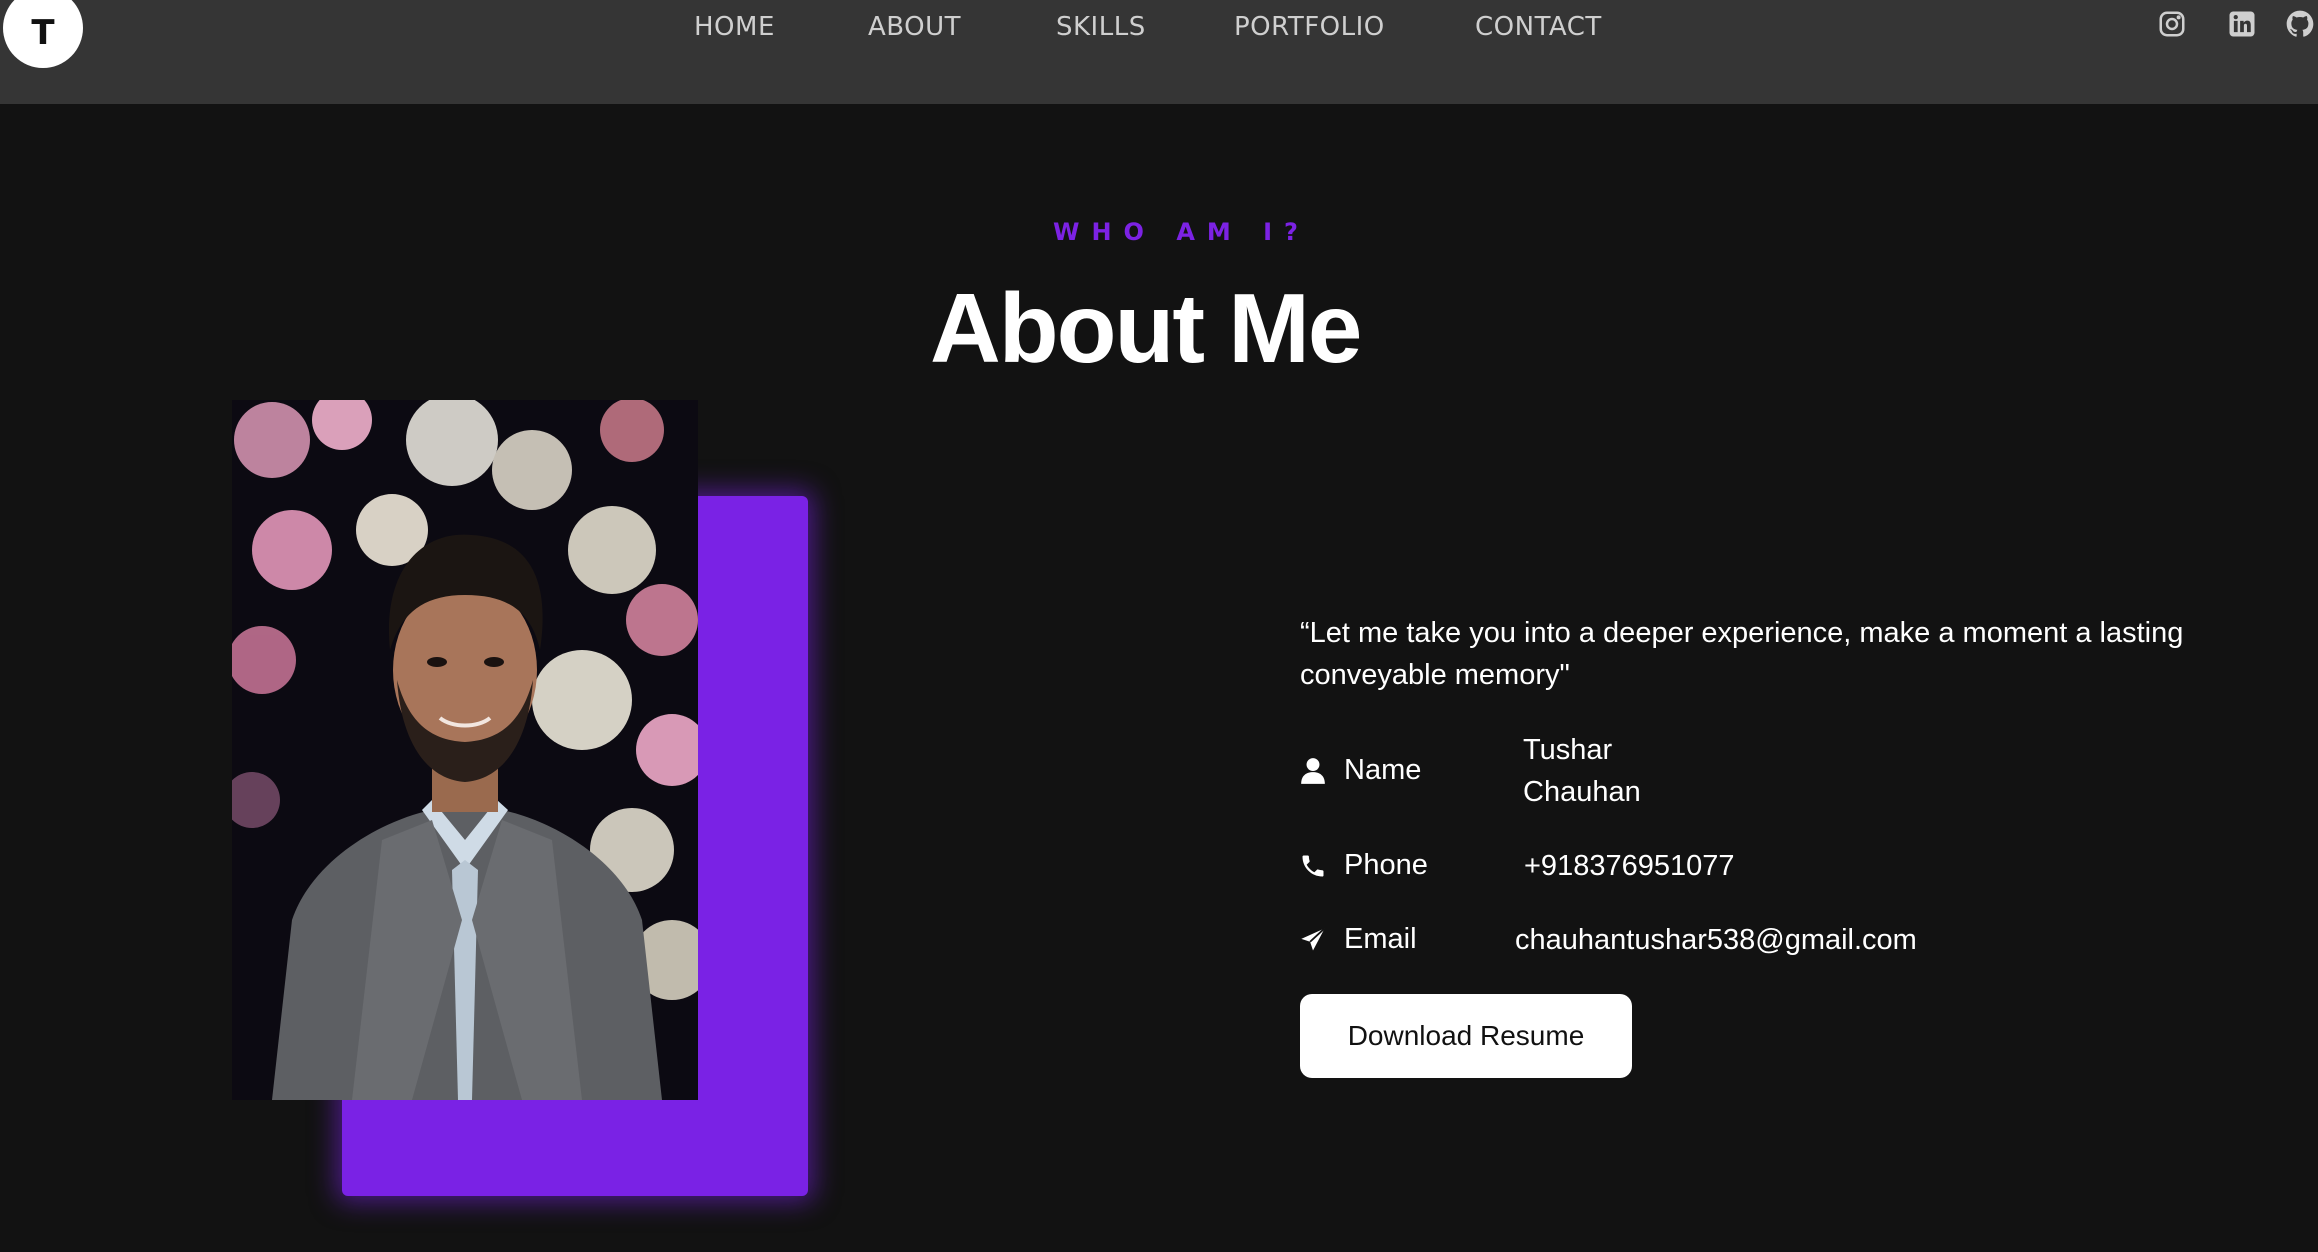 The image size is (2318, 1252). What do you see at coordinates (1582, 792) in the screenshot?
I see `name-value-last: Chauhan` at bounding box center [1582, 792].